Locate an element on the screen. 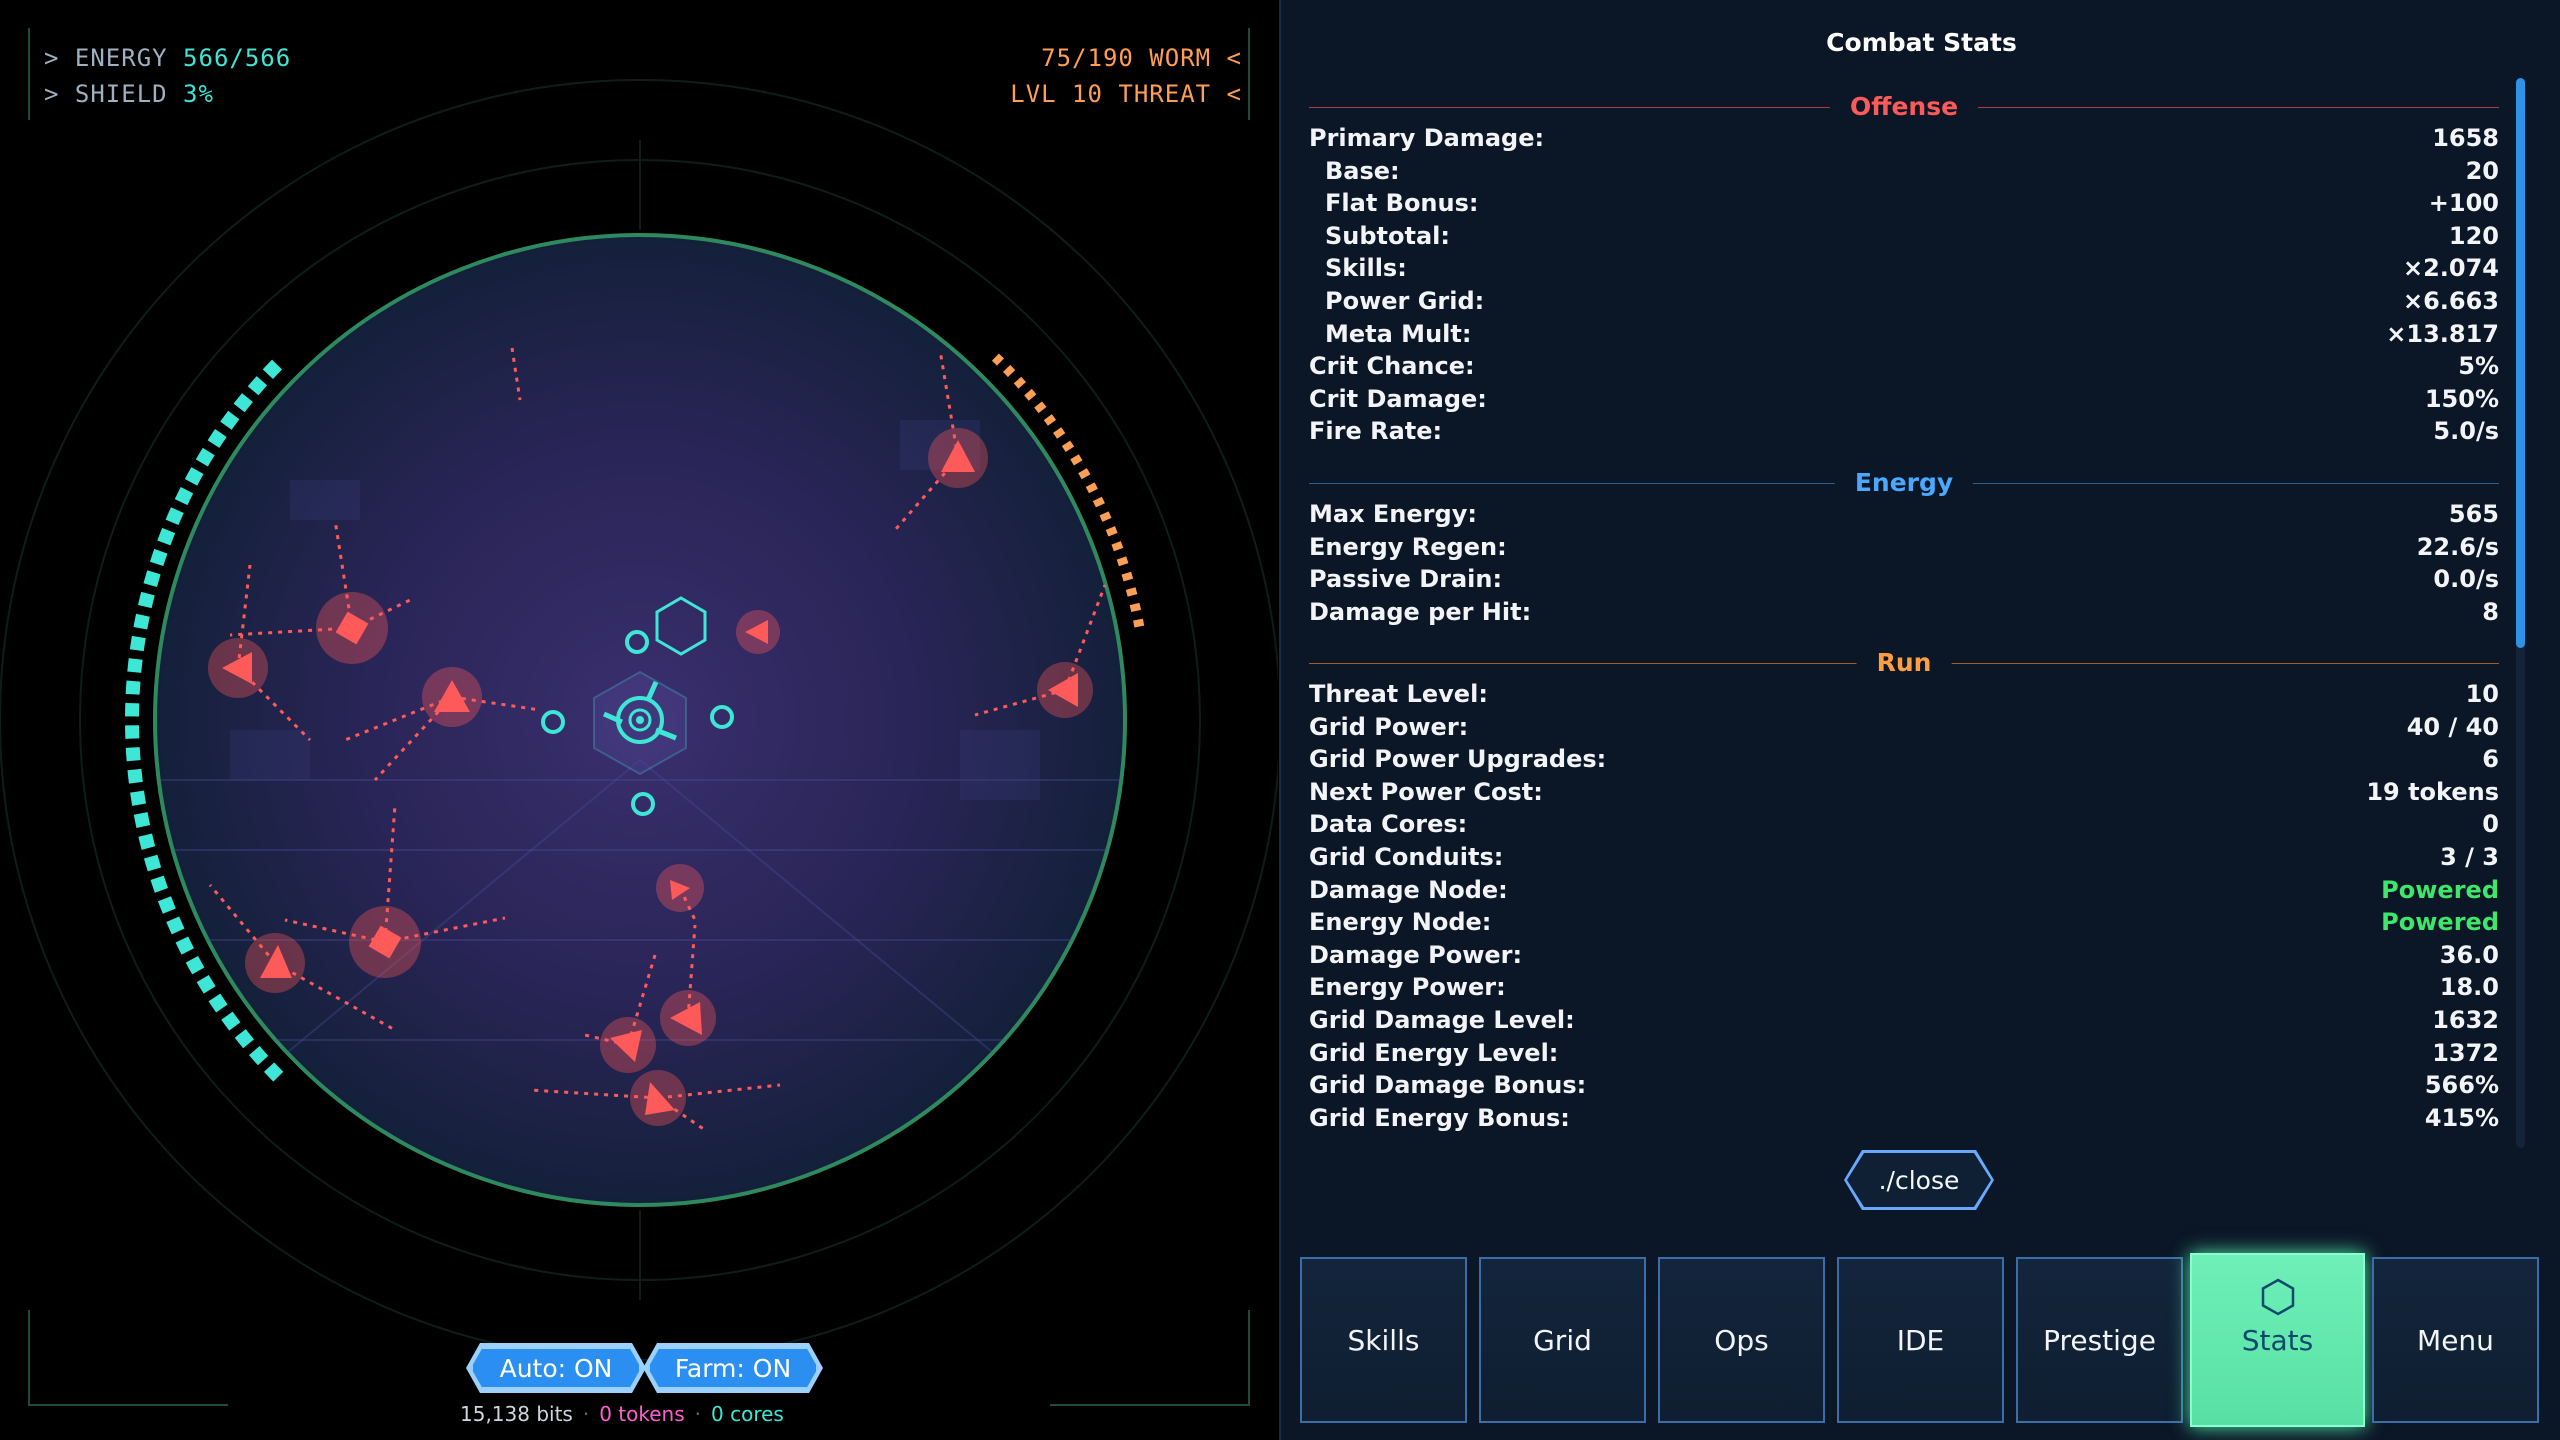  stat-row: Grid Power: 40 / 40 is located at coordinates (1904, 729).